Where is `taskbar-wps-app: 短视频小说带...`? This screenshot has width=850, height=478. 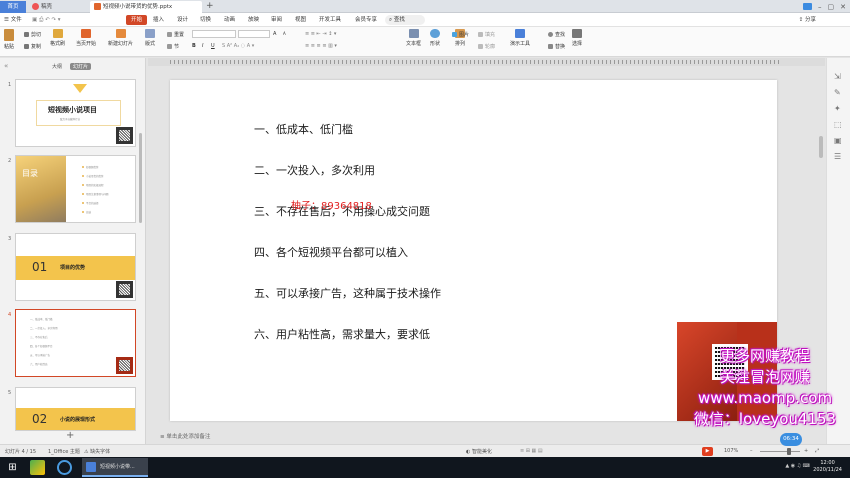 taskbar-wps-app: 短视频小说带... is located at coordinates (115, 467).